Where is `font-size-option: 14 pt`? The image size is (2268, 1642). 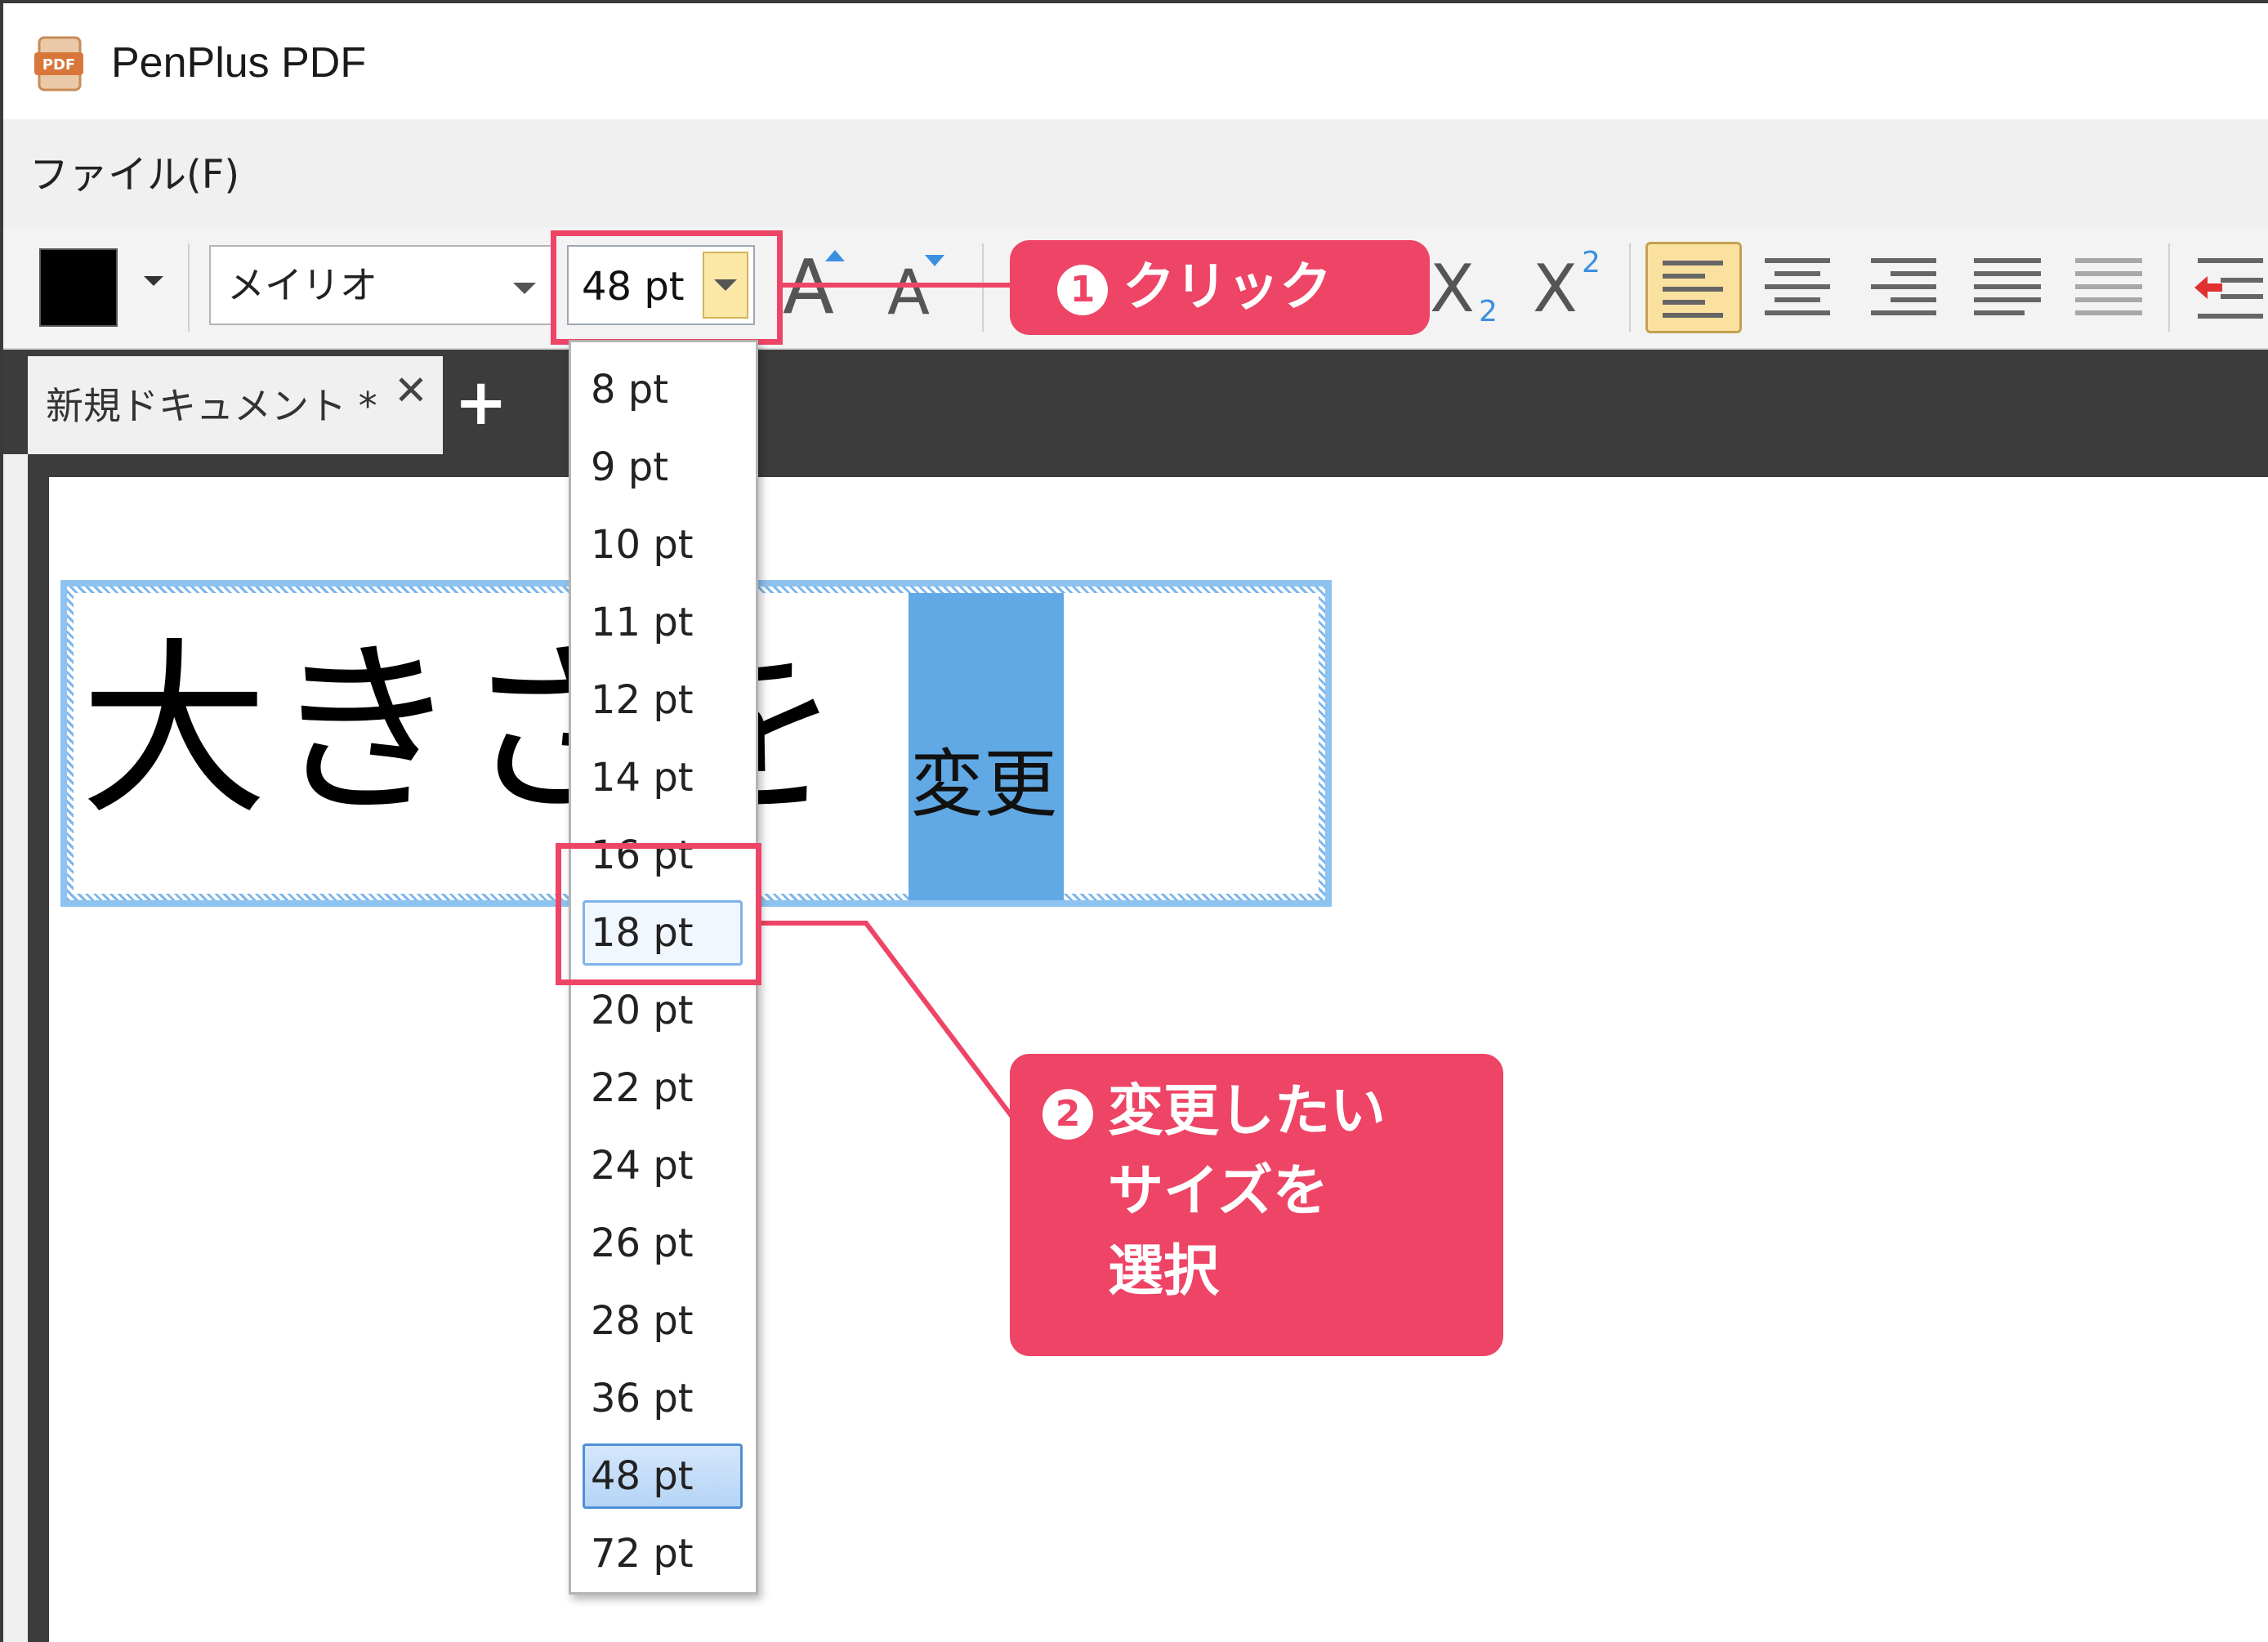 font-size-option: 14 pt is located at coordinates (663, 777).